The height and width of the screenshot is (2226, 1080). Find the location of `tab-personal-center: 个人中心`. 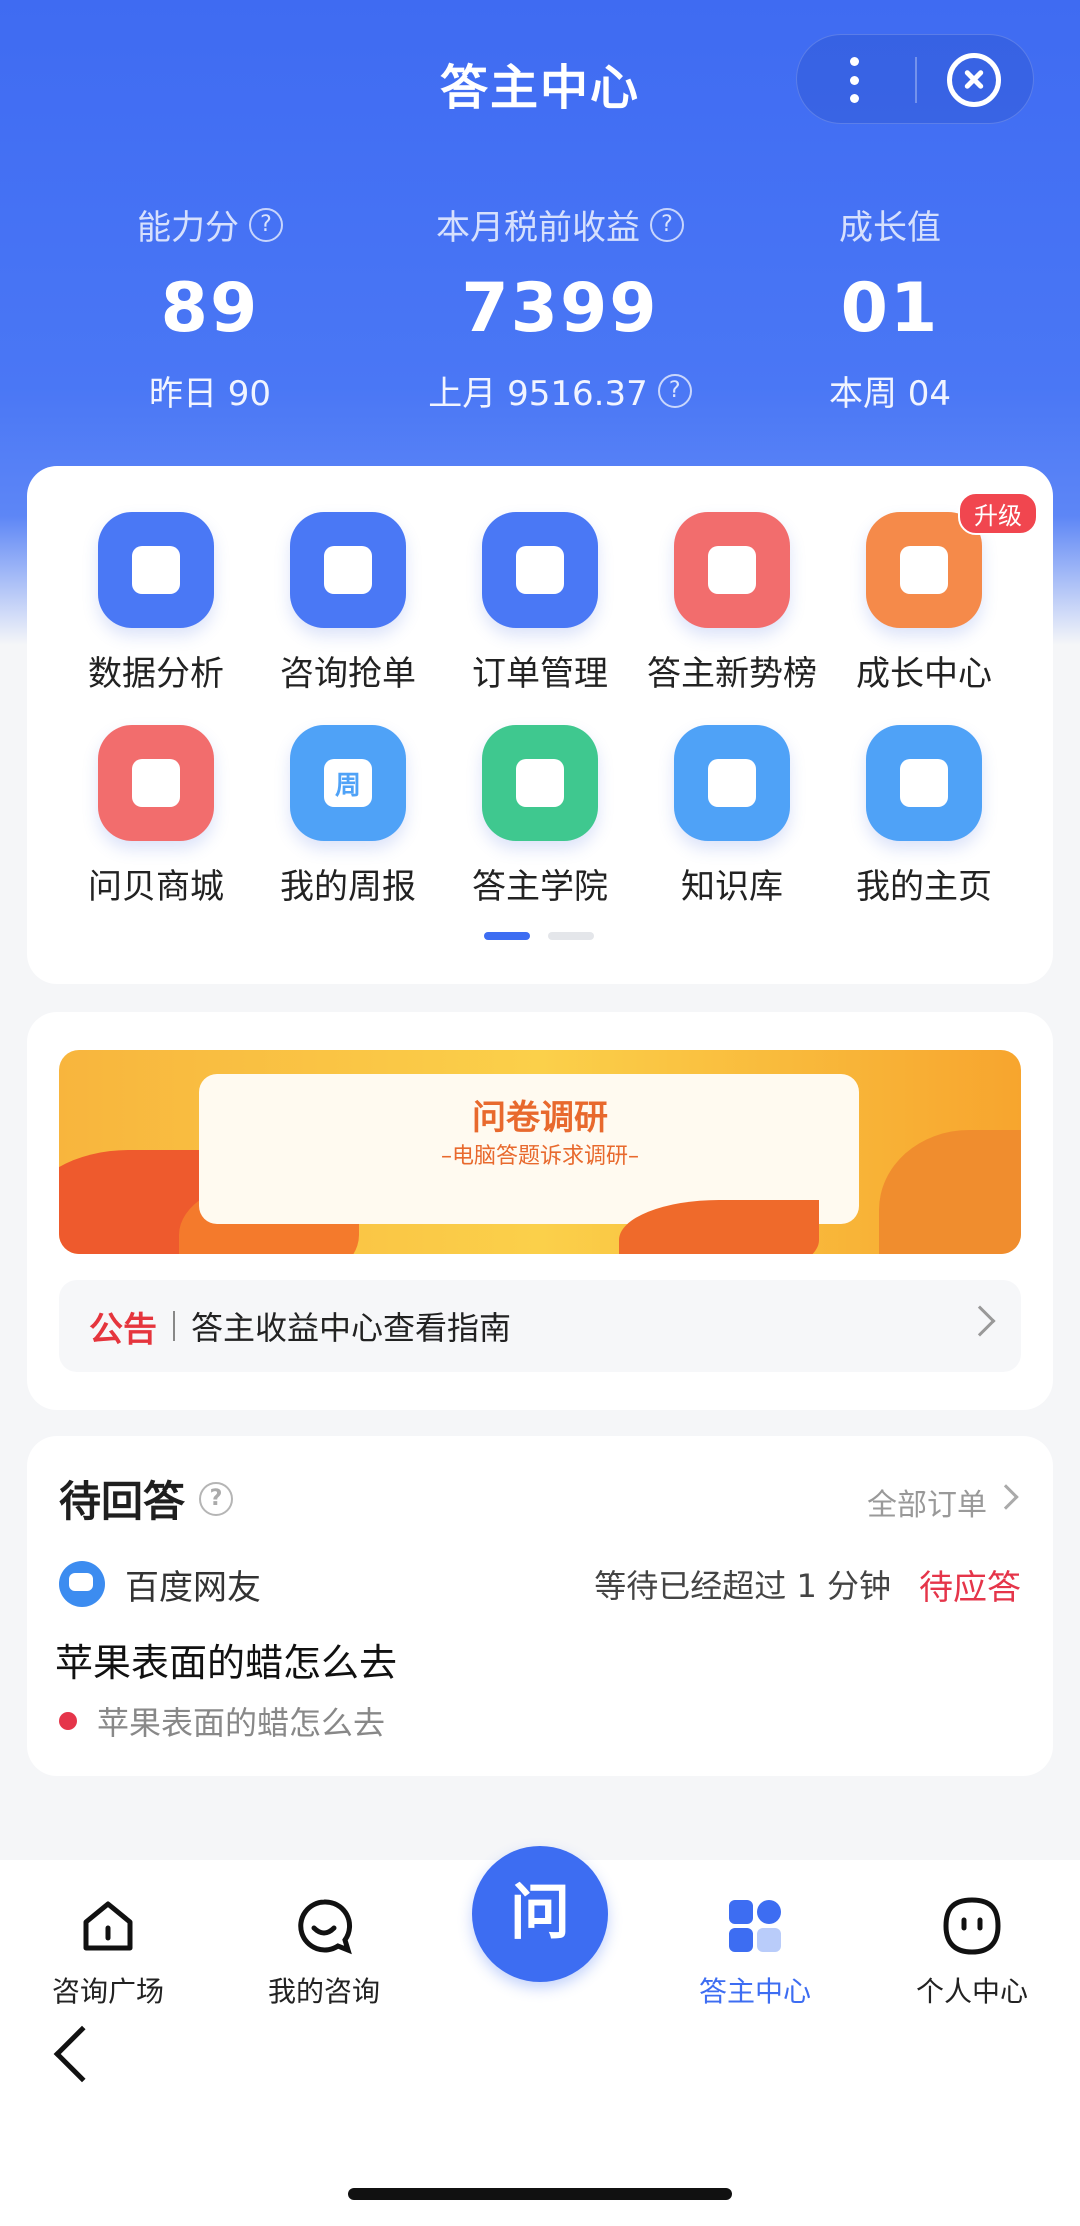

tab-personal-center: 个人中心 is located at coordinates (972, 1944).